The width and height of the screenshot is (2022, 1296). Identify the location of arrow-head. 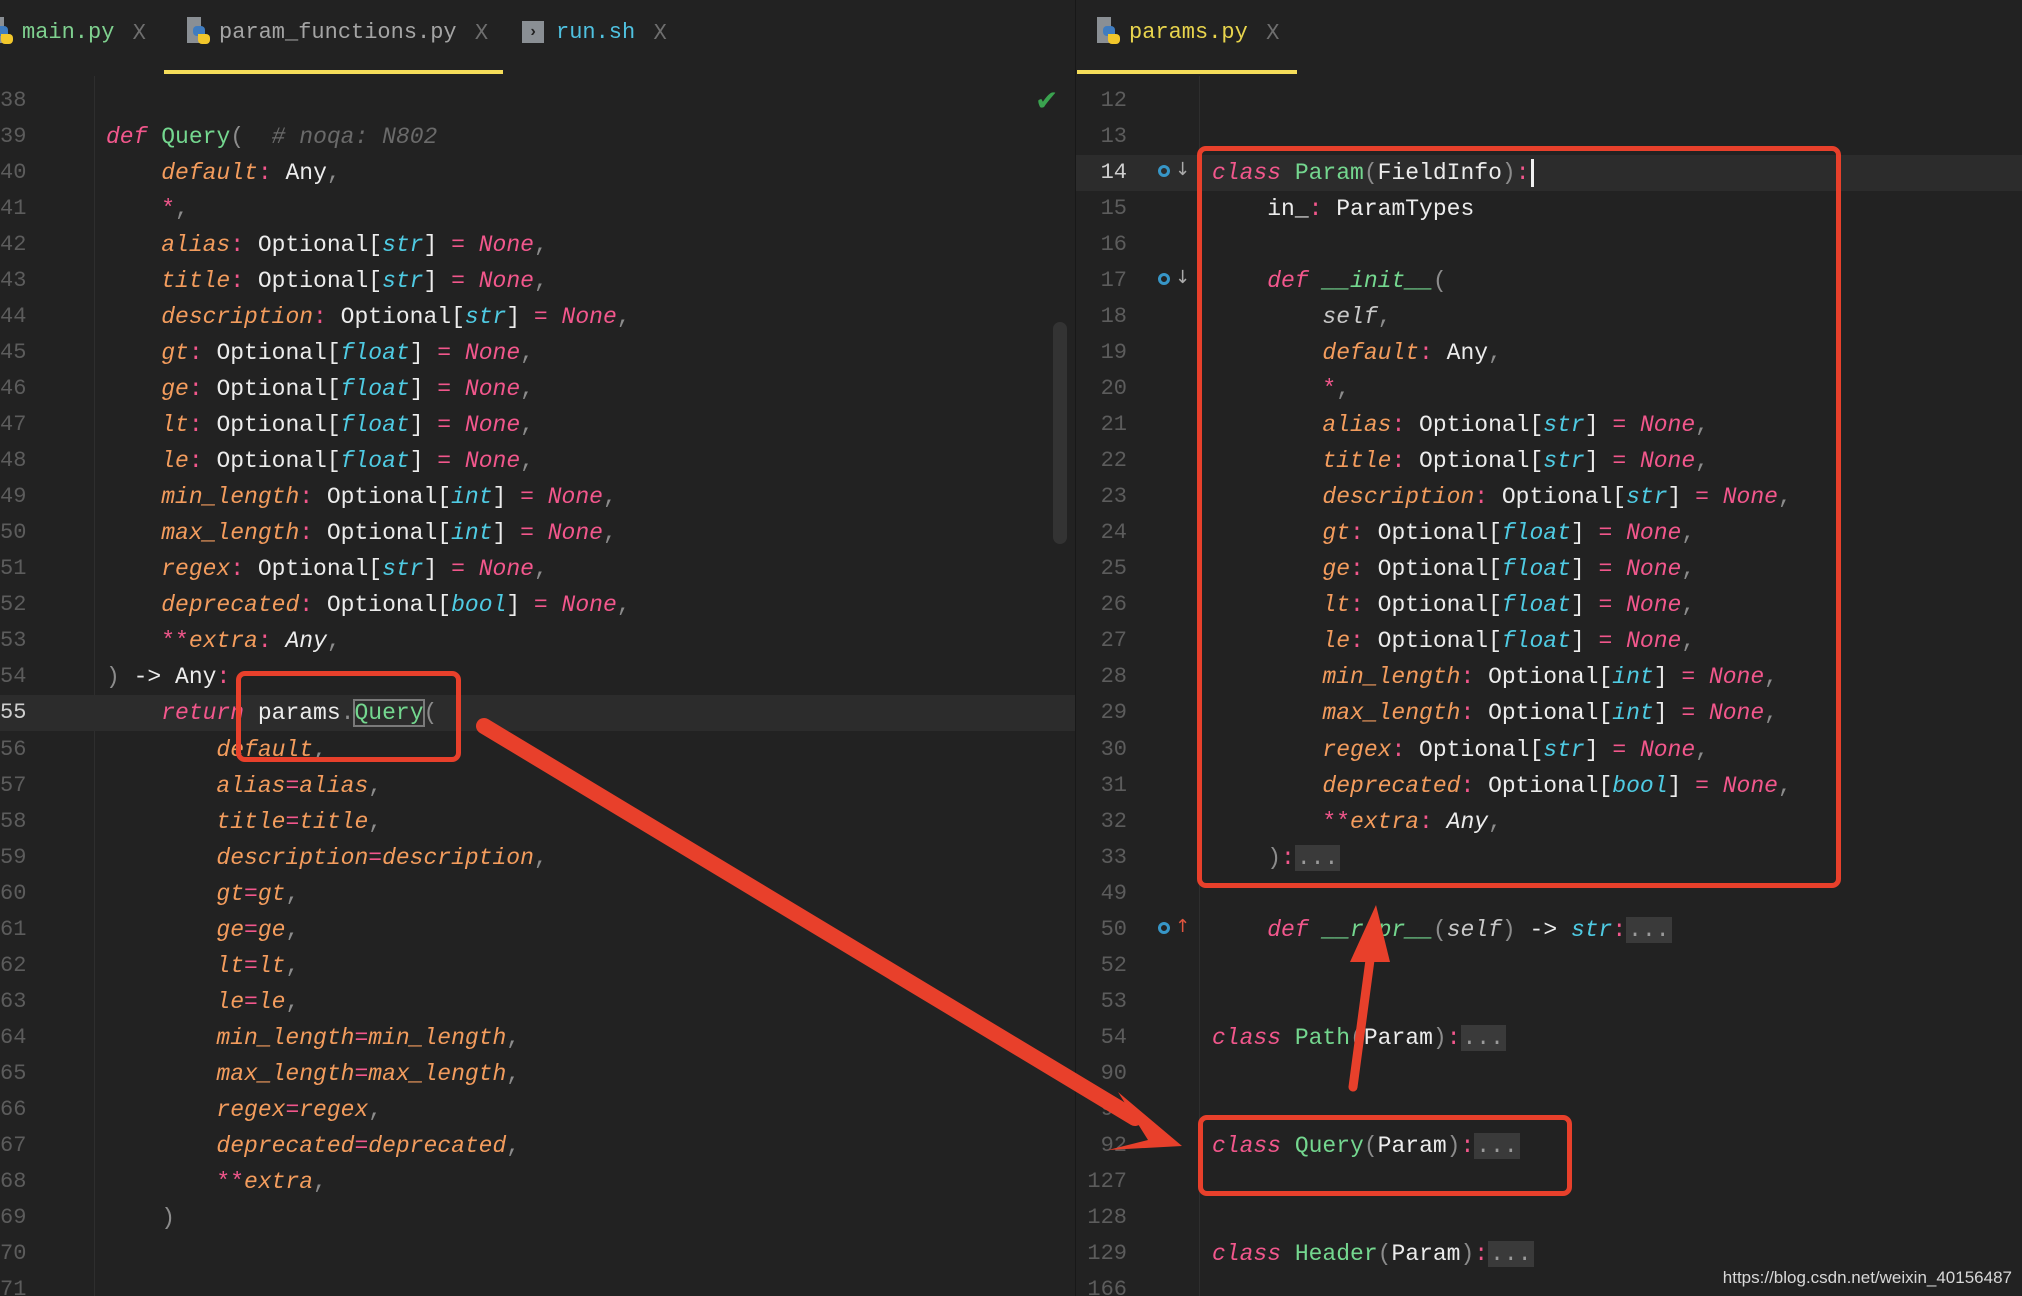
(1370, 933).